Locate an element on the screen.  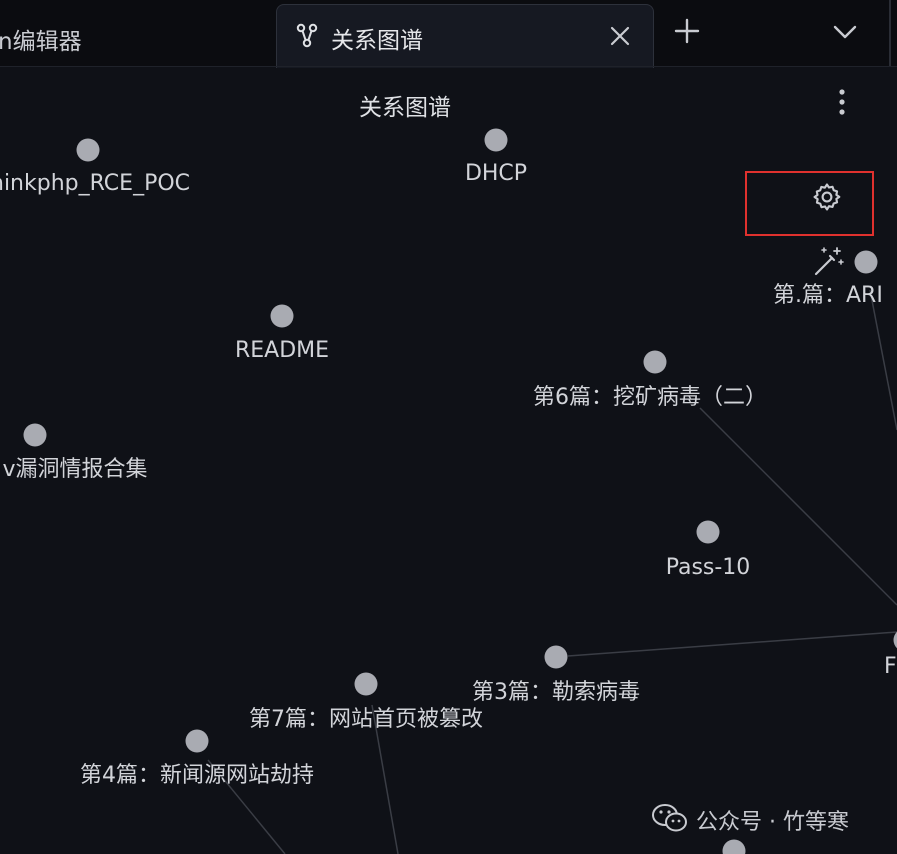
plus-icon is located at coordinates (687, 31).